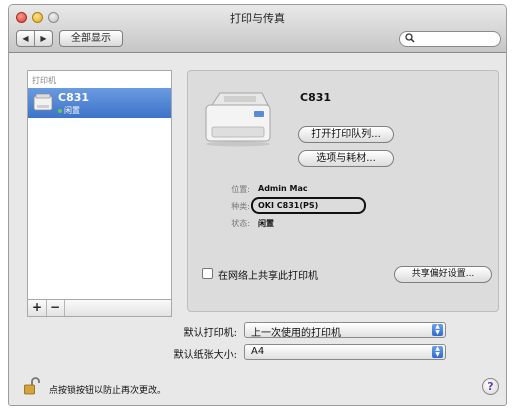  I want to click on status-dot-icon, so click(60, 110).